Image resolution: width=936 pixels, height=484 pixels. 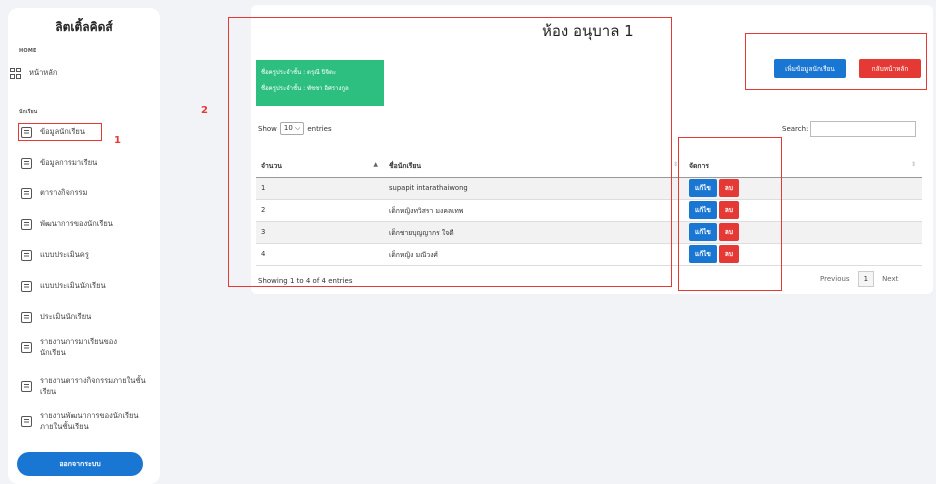 I want to click on sidebar-item-student-data: ข้อมูลนักเรียน, so click(x=60, y=132).